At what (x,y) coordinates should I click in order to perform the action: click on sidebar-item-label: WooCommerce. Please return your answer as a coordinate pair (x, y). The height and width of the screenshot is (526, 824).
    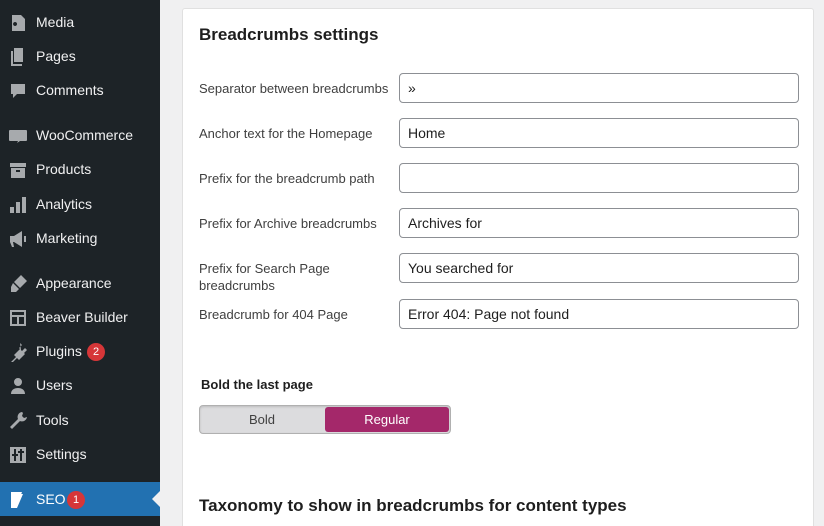
    Looking at the image, I should click on (84, 135).